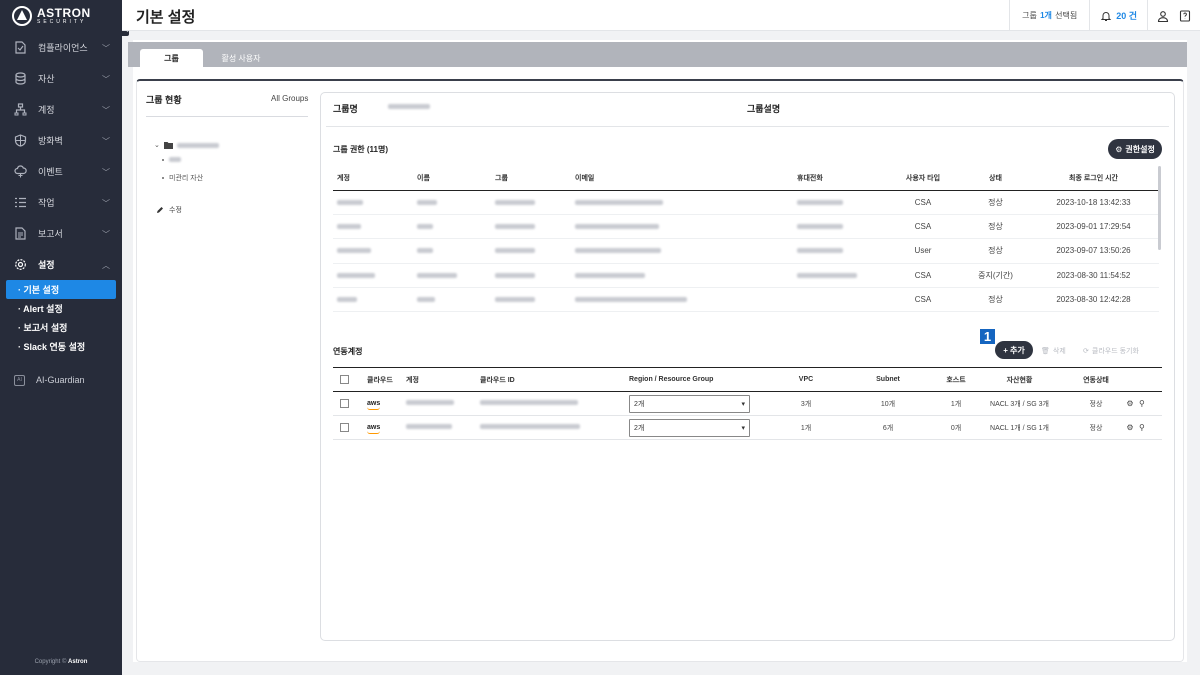 The image size is (1200, 675). I want to click on column-header: Subnet, so click(888, 379).